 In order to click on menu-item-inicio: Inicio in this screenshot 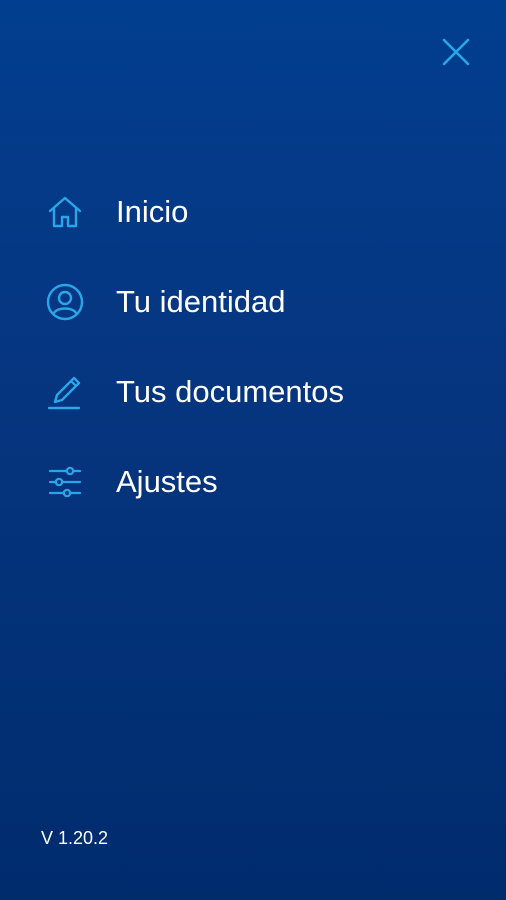, I will do `click(253, 212)`.